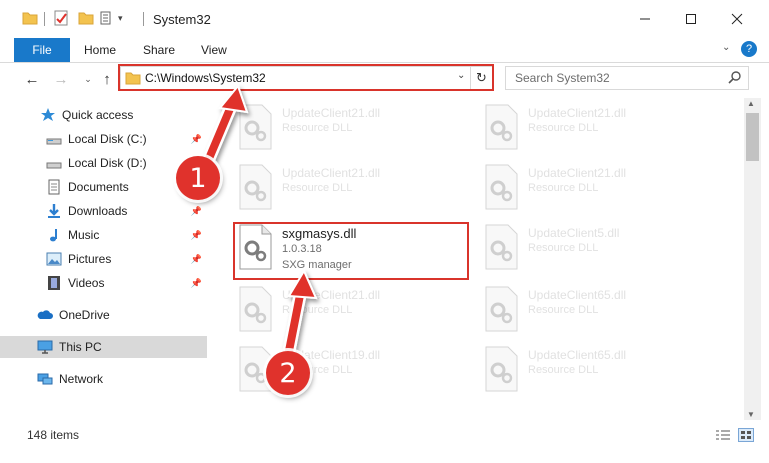 The width and height of the screenshot is (769, 463). What do you see at coordinates (288, 373) in the screenshot?
I see `callout-step-2: 2` at bounding box center [288, 373].